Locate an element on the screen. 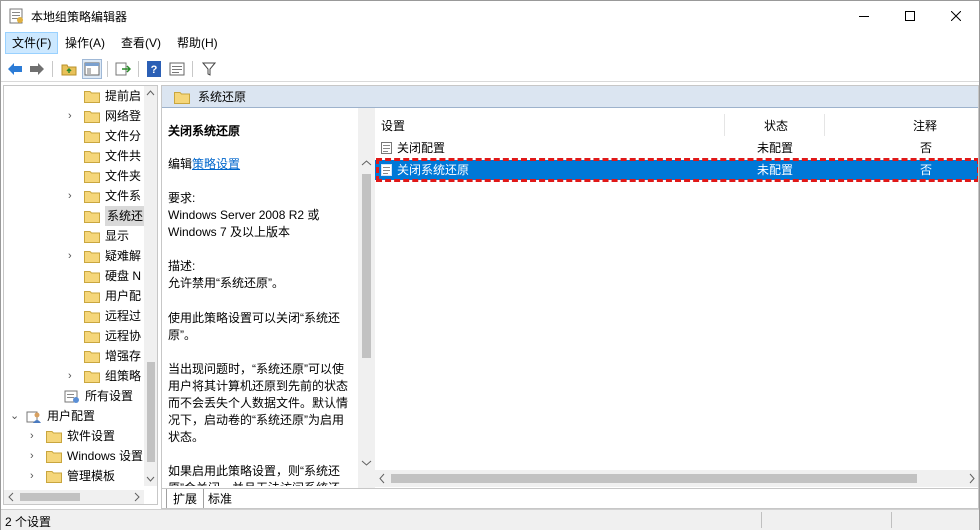 Image resolution: width=980 pixels, height=530 pixels. tree-item: 系统还 is located at coordinates (75, 216).